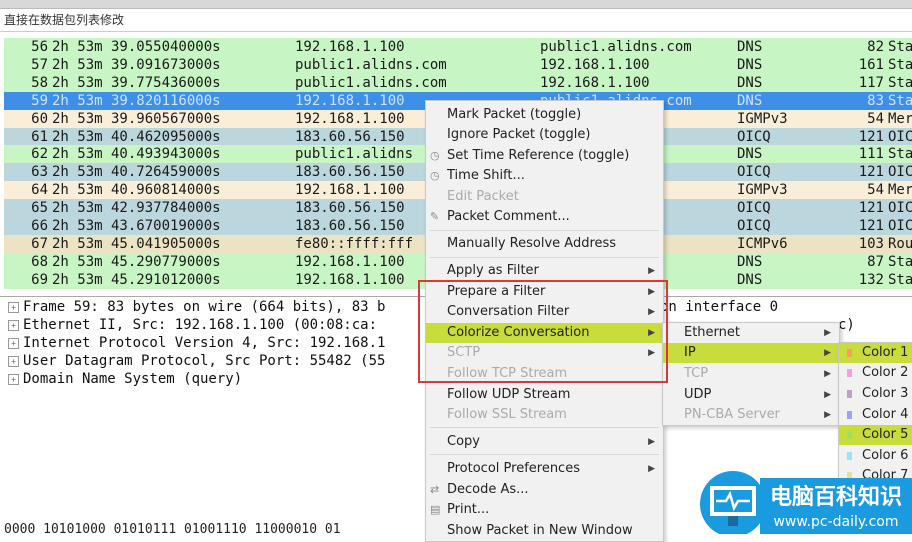 This screenshot has width=912, height=542. Describe the element at coordinates (875, 435) in the screenshot. I see `menu-item-color-5: Color 5` at that location.